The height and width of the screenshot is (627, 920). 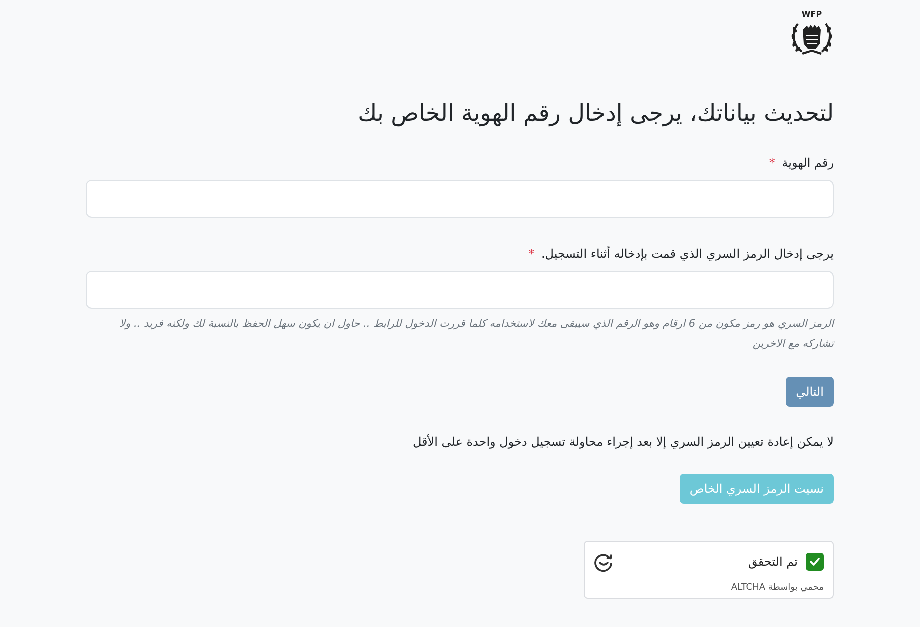 I want to click on field-label: رقم الهوية, so click(x=808, y=163).